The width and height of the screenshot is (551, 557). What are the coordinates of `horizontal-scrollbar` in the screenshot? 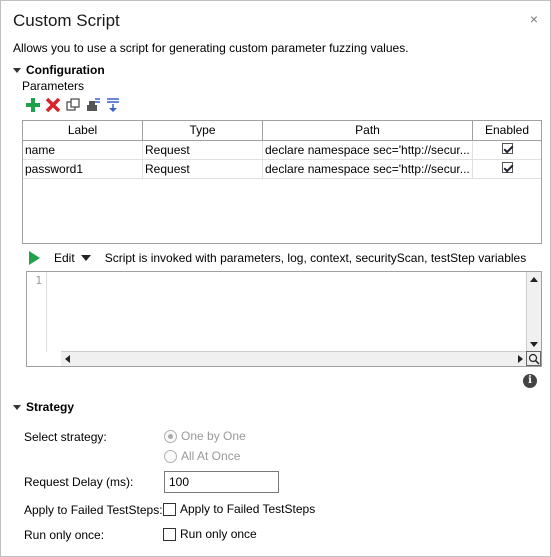 It's located at (294, 358).